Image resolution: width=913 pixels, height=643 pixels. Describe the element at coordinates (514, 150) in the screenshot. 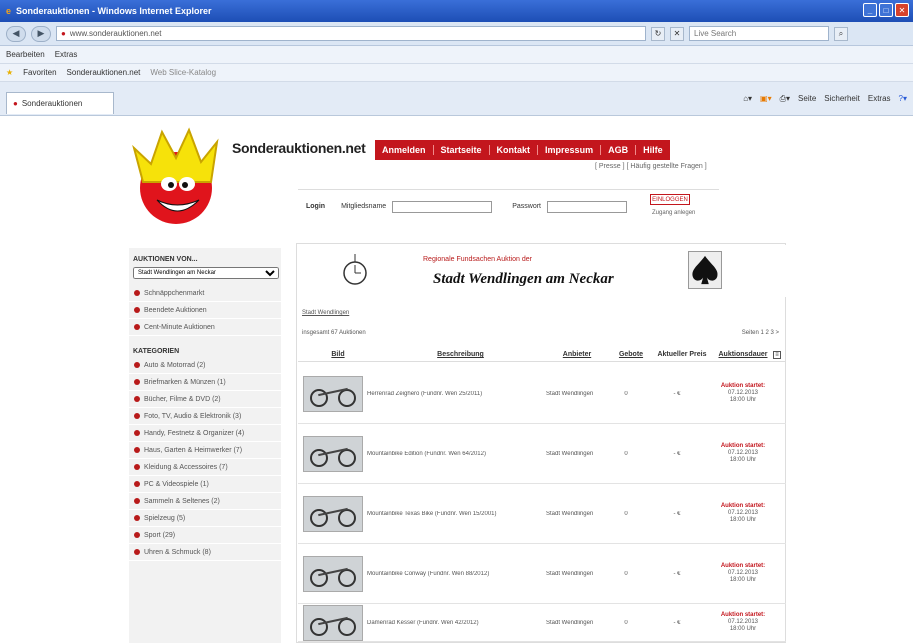

I see `nav-contact: Kontakt` at that location.